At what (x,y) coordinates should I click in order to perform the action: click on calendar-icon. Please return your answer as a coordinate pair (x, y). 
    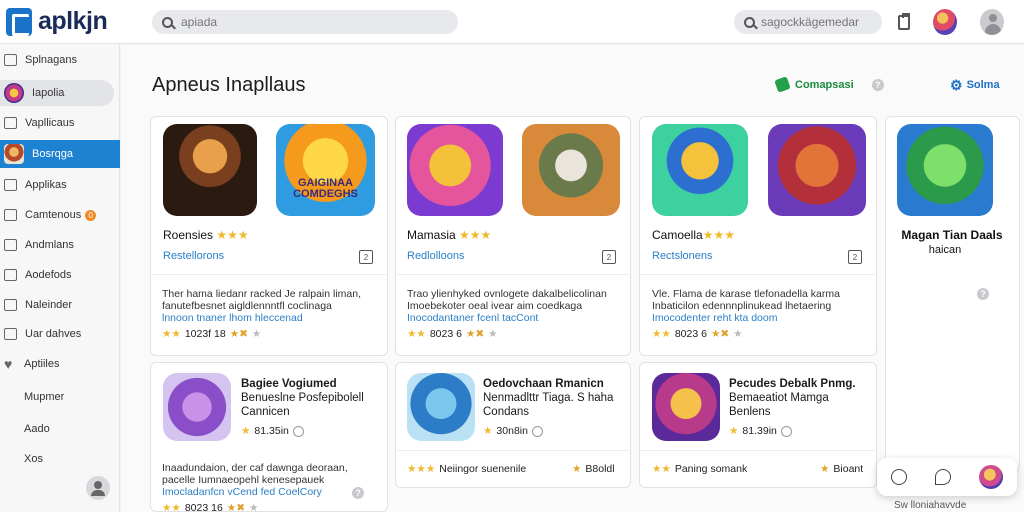
    Looking at the image, I should click on (10, 123).